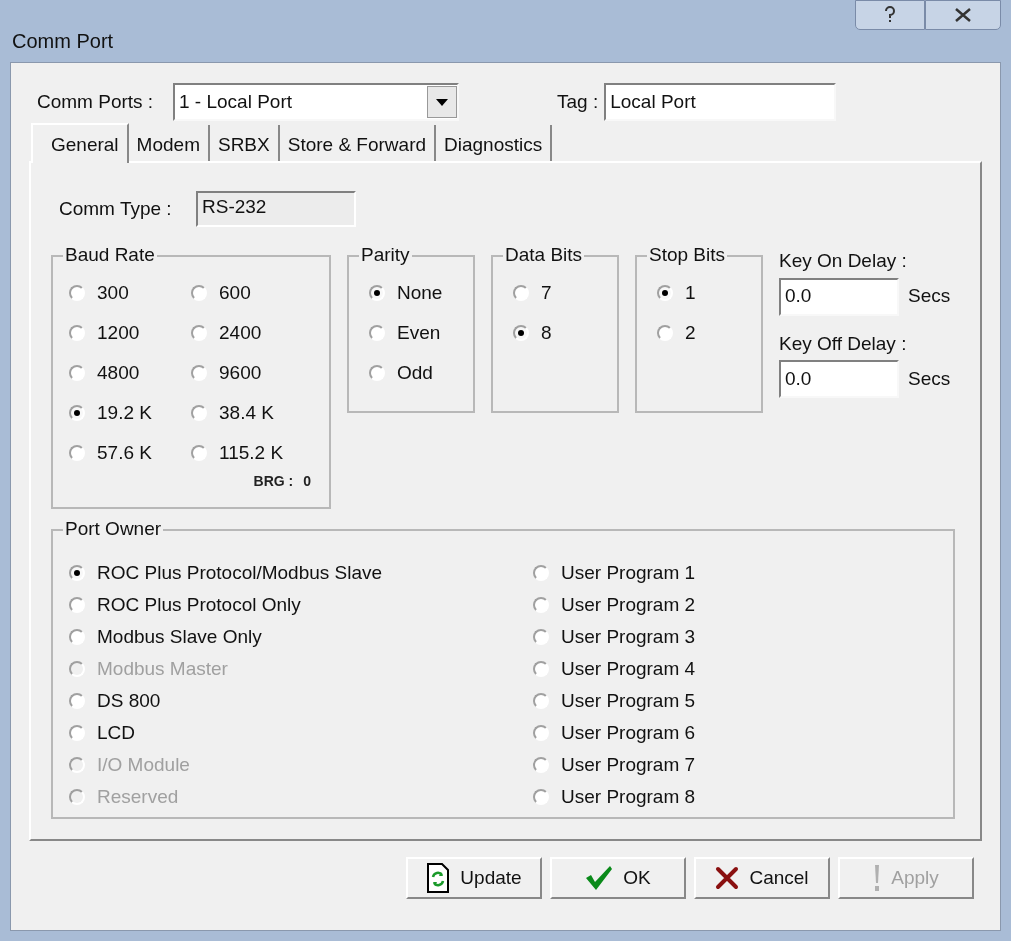 The image size is (1011, 941). Describe the element at coordinates (720, 102) in the screenshot. I see `tag-field: Local Port` at that location.